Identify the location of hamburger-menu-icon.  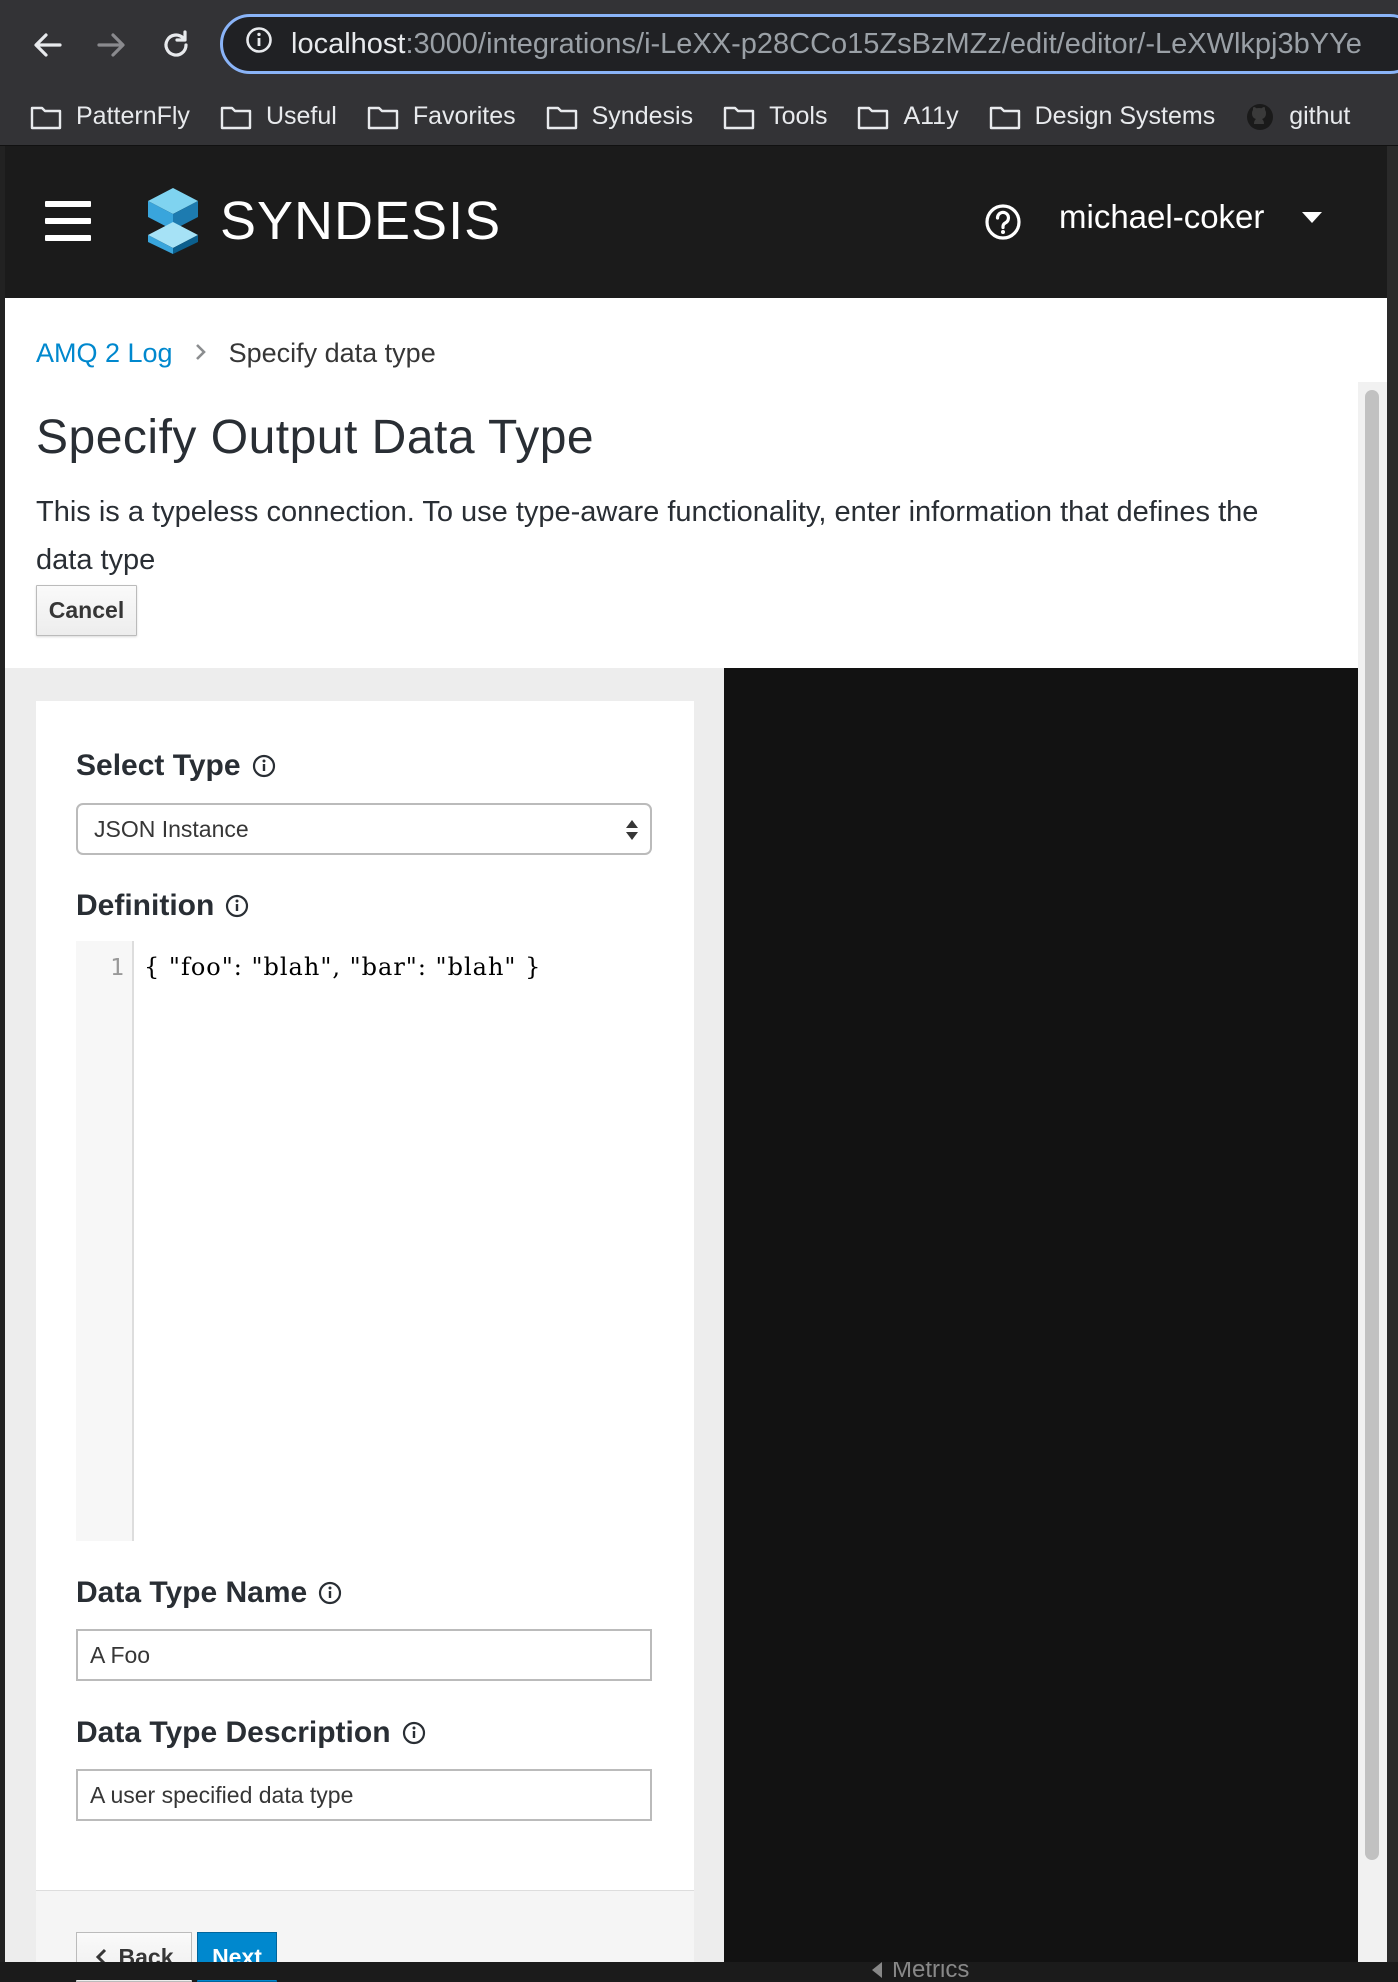
(68, 221).